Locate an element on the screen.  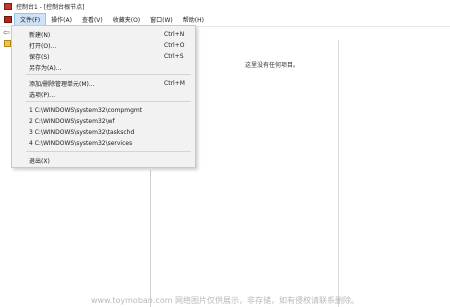
menu-item-new: 新建(N) Ctrl+N is located at coordinates (103, 34).